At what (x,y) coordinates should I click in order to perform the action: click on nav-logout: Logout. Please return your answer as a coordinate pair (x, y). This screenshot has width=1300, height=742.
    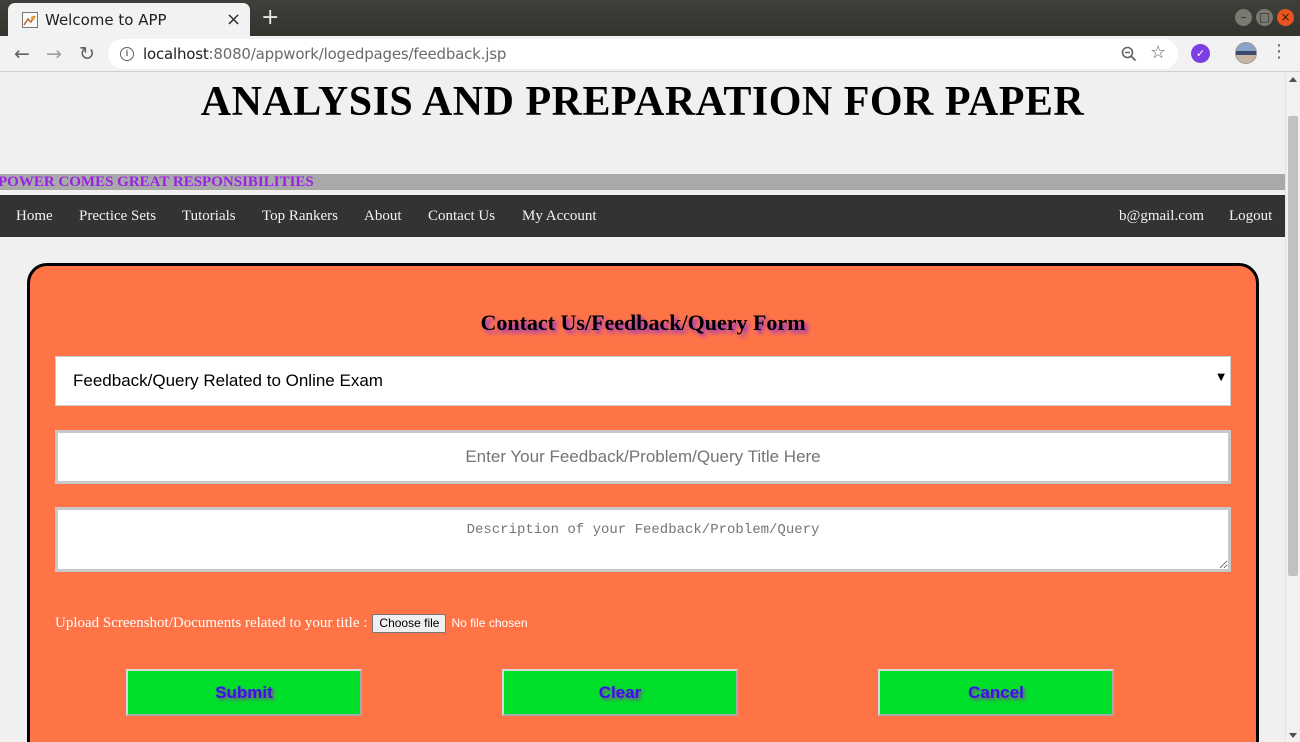
    Looking at the image, I should click on (1250, 216).